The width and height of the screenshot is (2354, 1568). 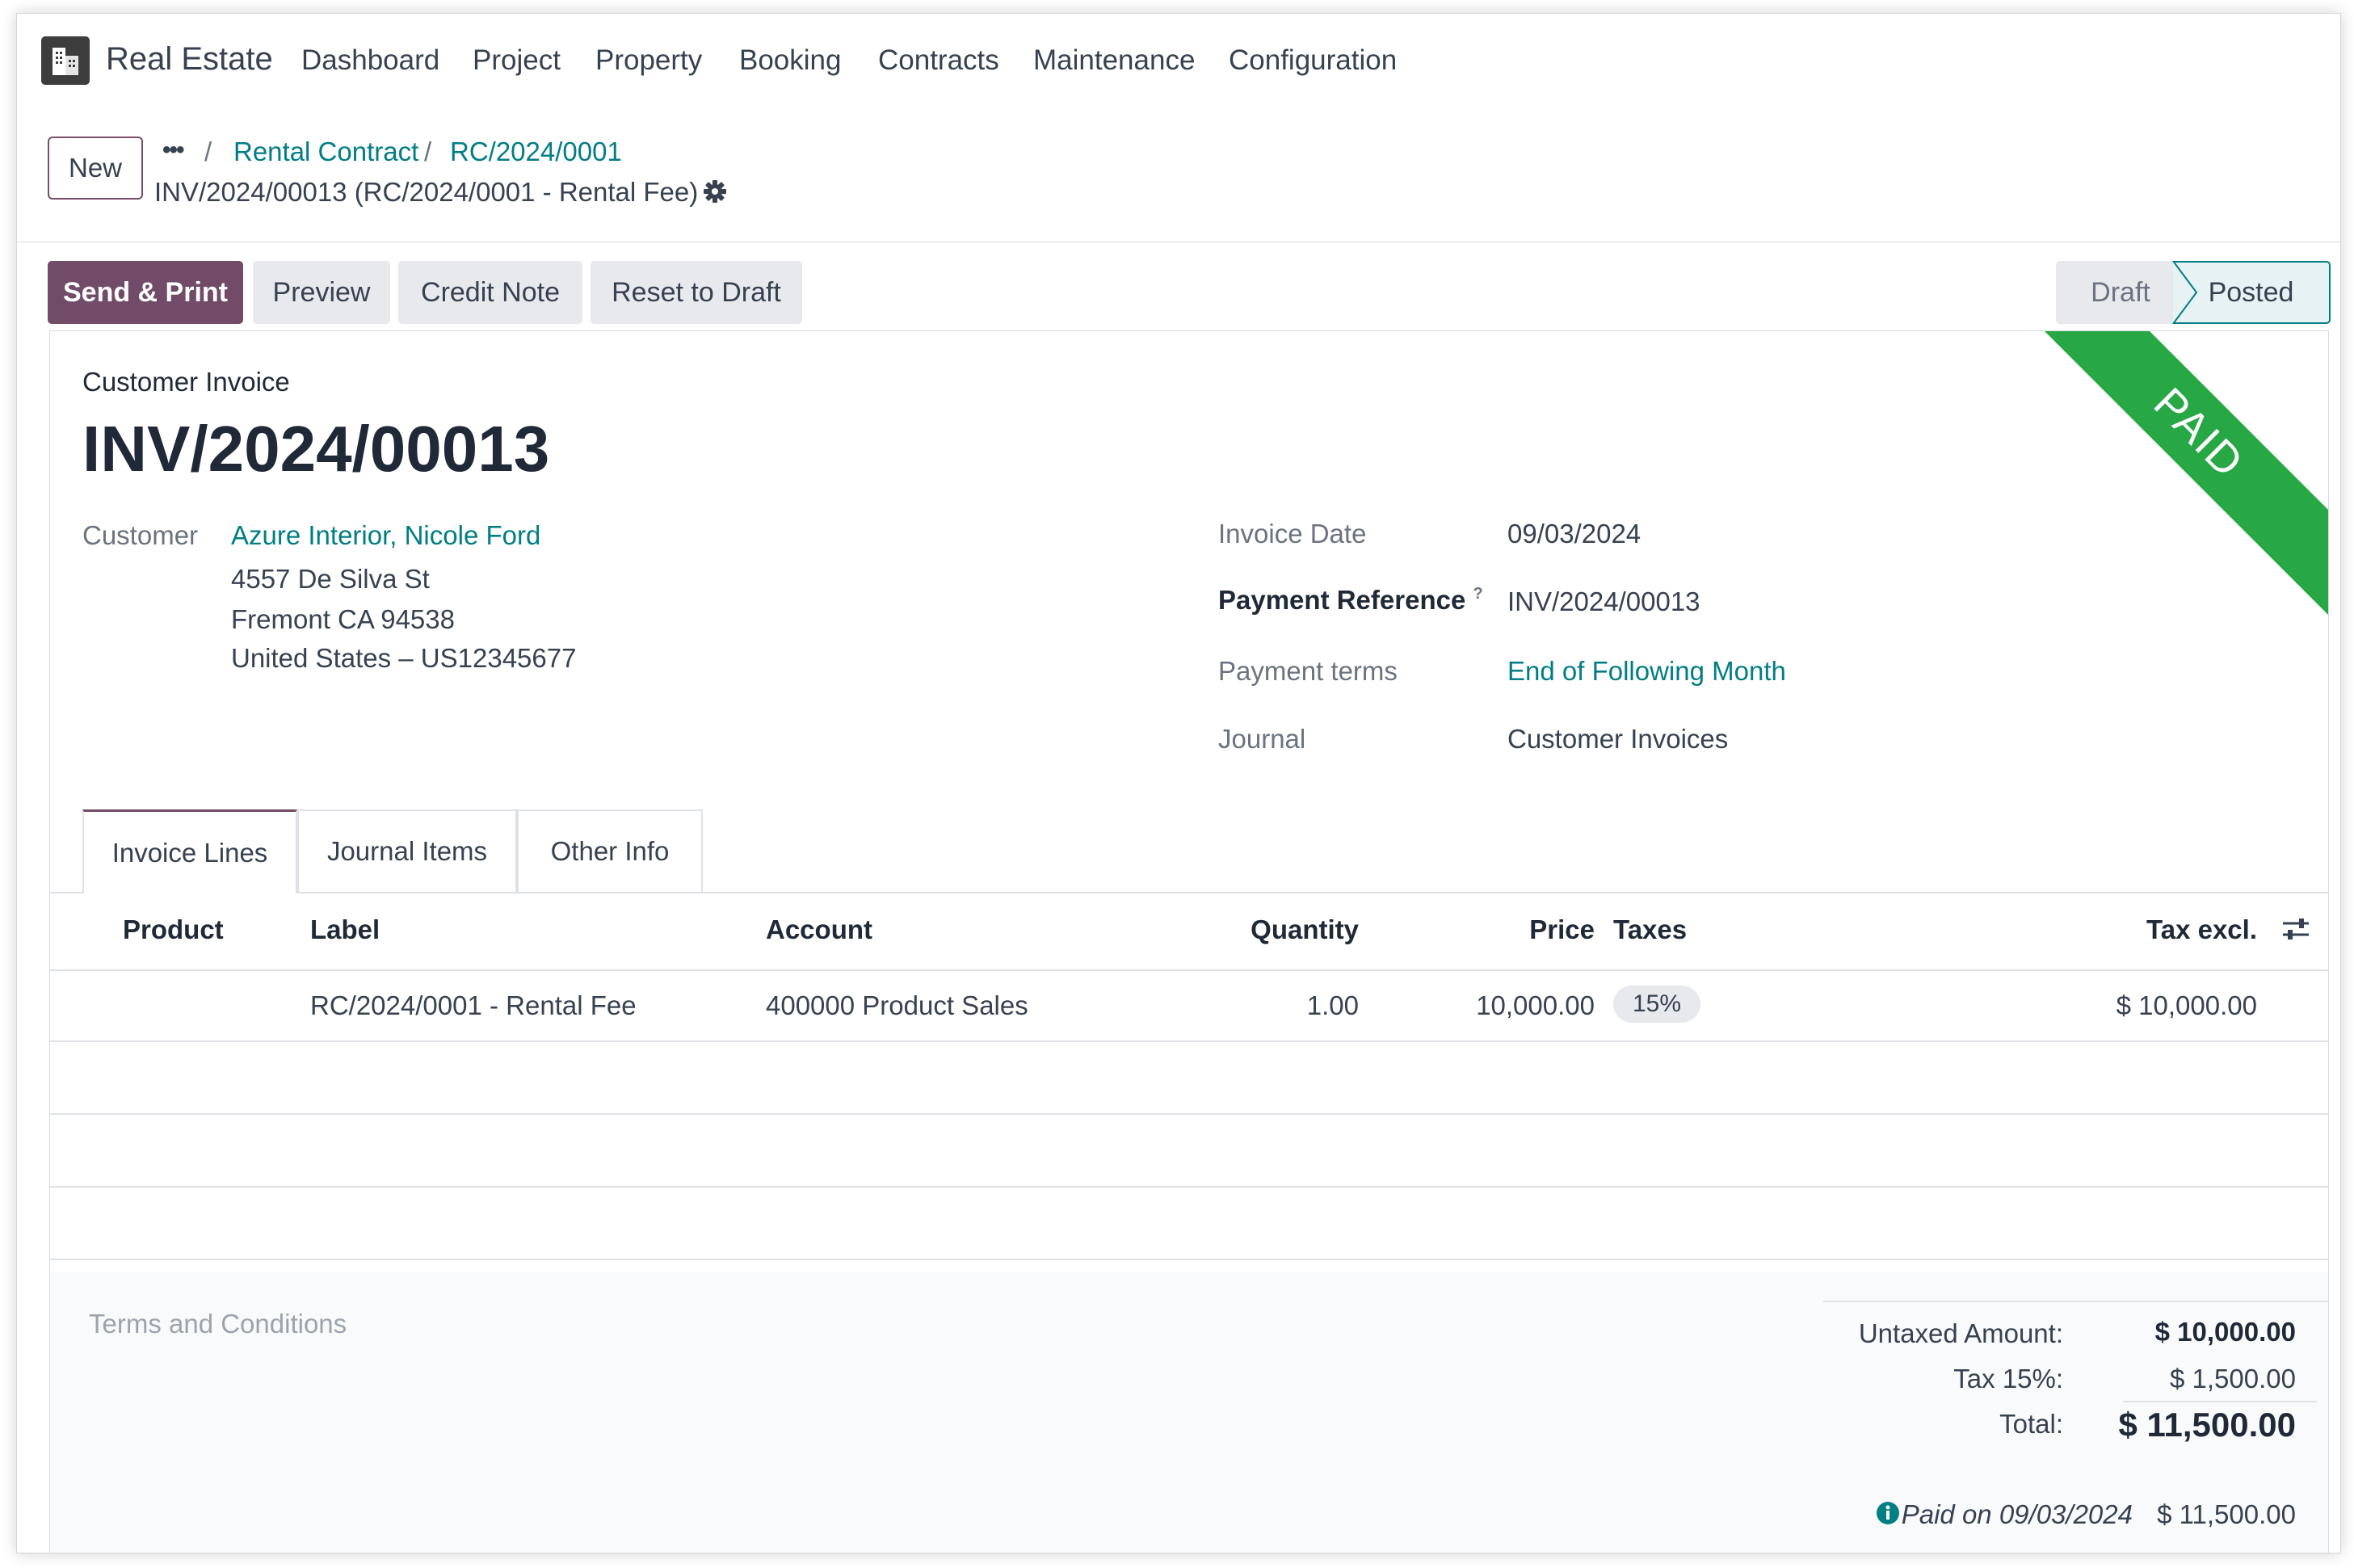 I want to click on customer-field: Azure Interior, Nicole Ford, so click(x=386, y=535).